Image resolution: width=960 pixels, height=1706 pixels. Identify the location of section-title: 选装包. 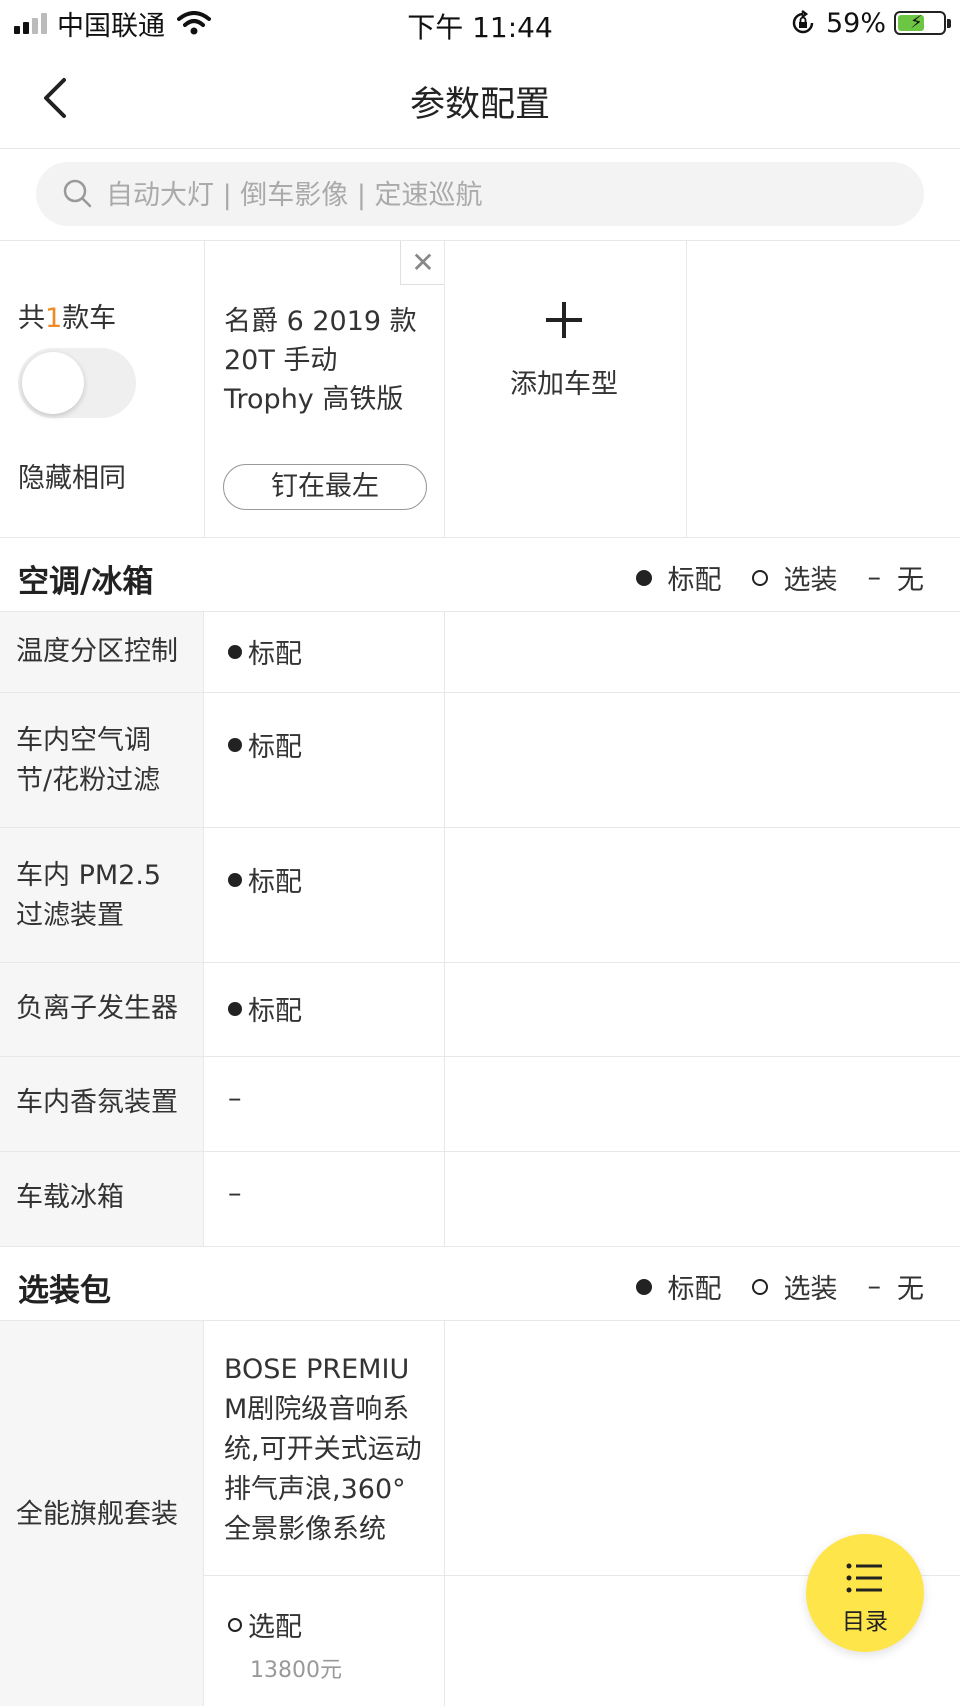
(64, 1291).